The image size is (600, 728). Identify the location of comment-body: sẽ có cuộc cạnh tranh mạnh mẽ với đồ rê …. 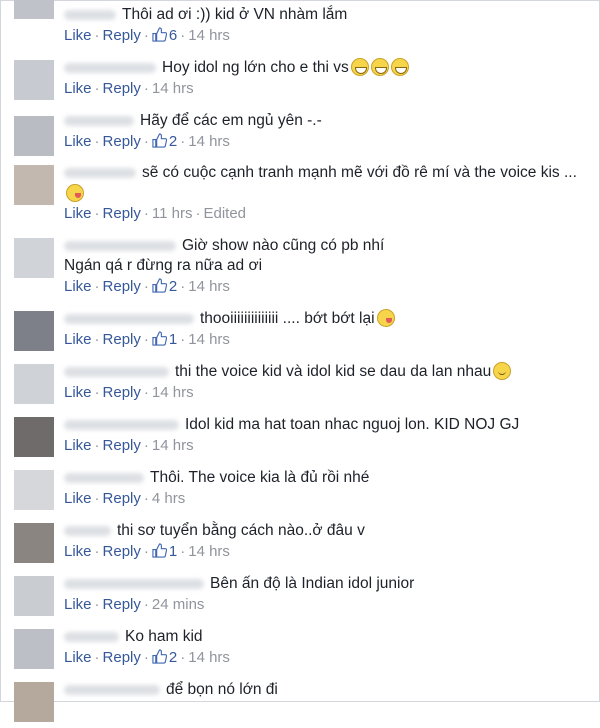
(320, 172).